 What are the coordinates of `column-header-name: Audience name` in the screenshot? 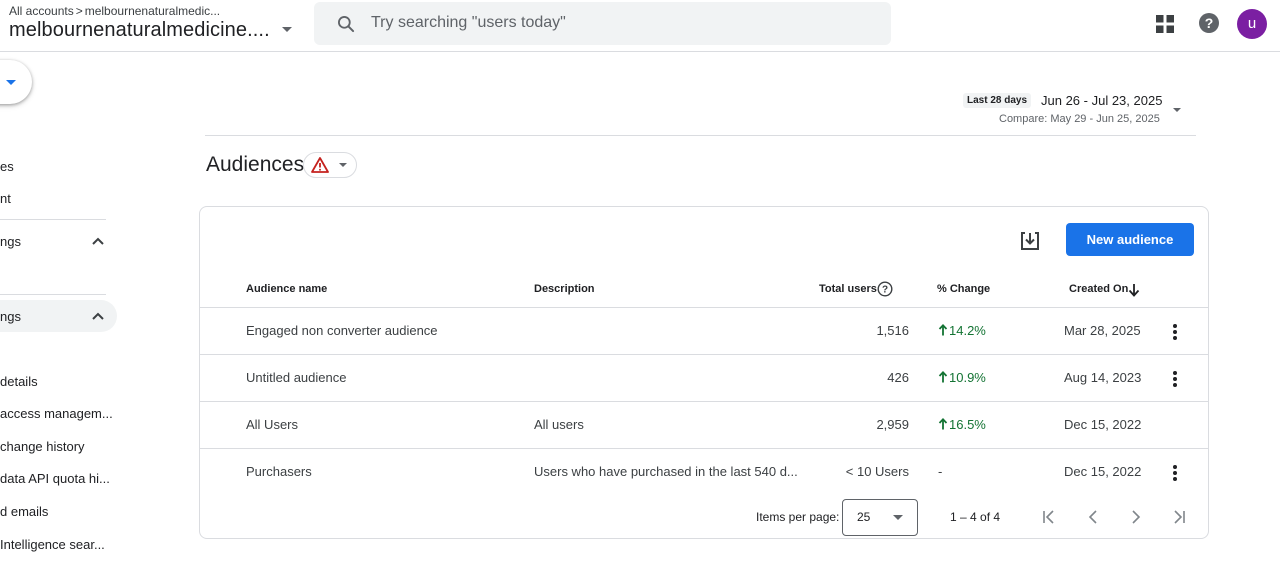 It's located at (286, 289).